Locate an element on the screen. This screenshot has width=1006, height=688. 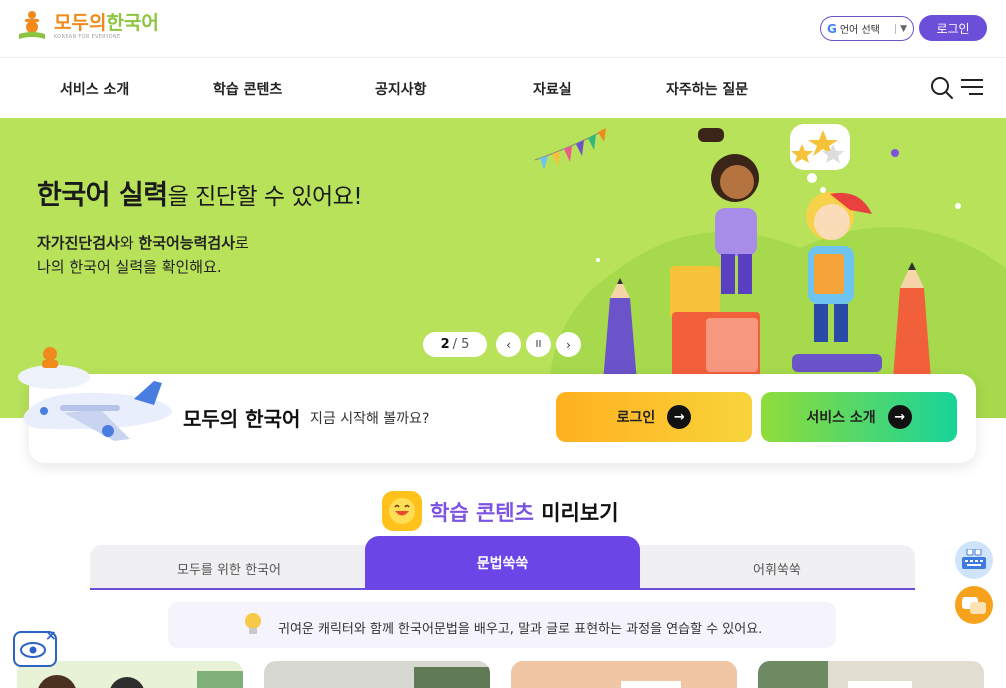
site-logo: 모두의한국어 KOREAN FOR EVERYONE is located at coordinates (87, 26).